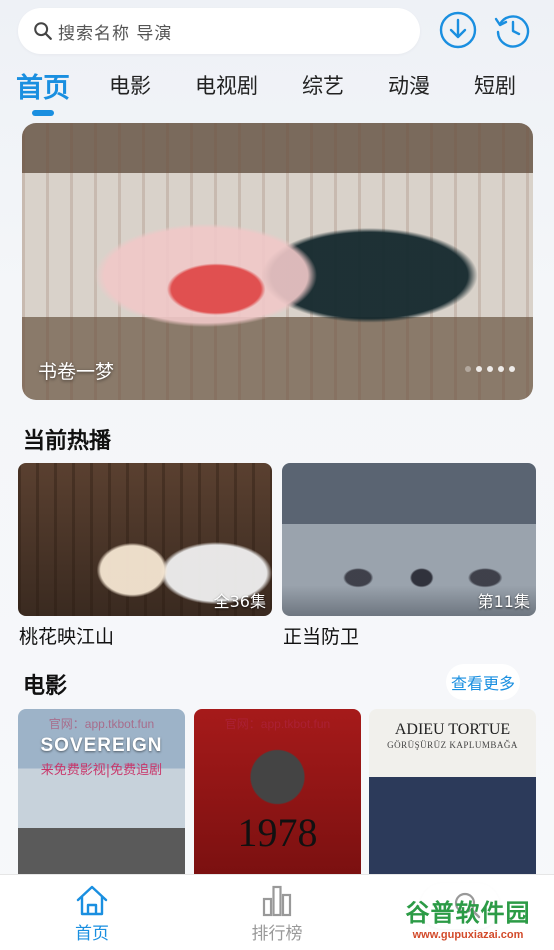  Describe the element at coordinates (495, 85) in the screenshot. I see `tab-short-drama: 短剧` at that location.